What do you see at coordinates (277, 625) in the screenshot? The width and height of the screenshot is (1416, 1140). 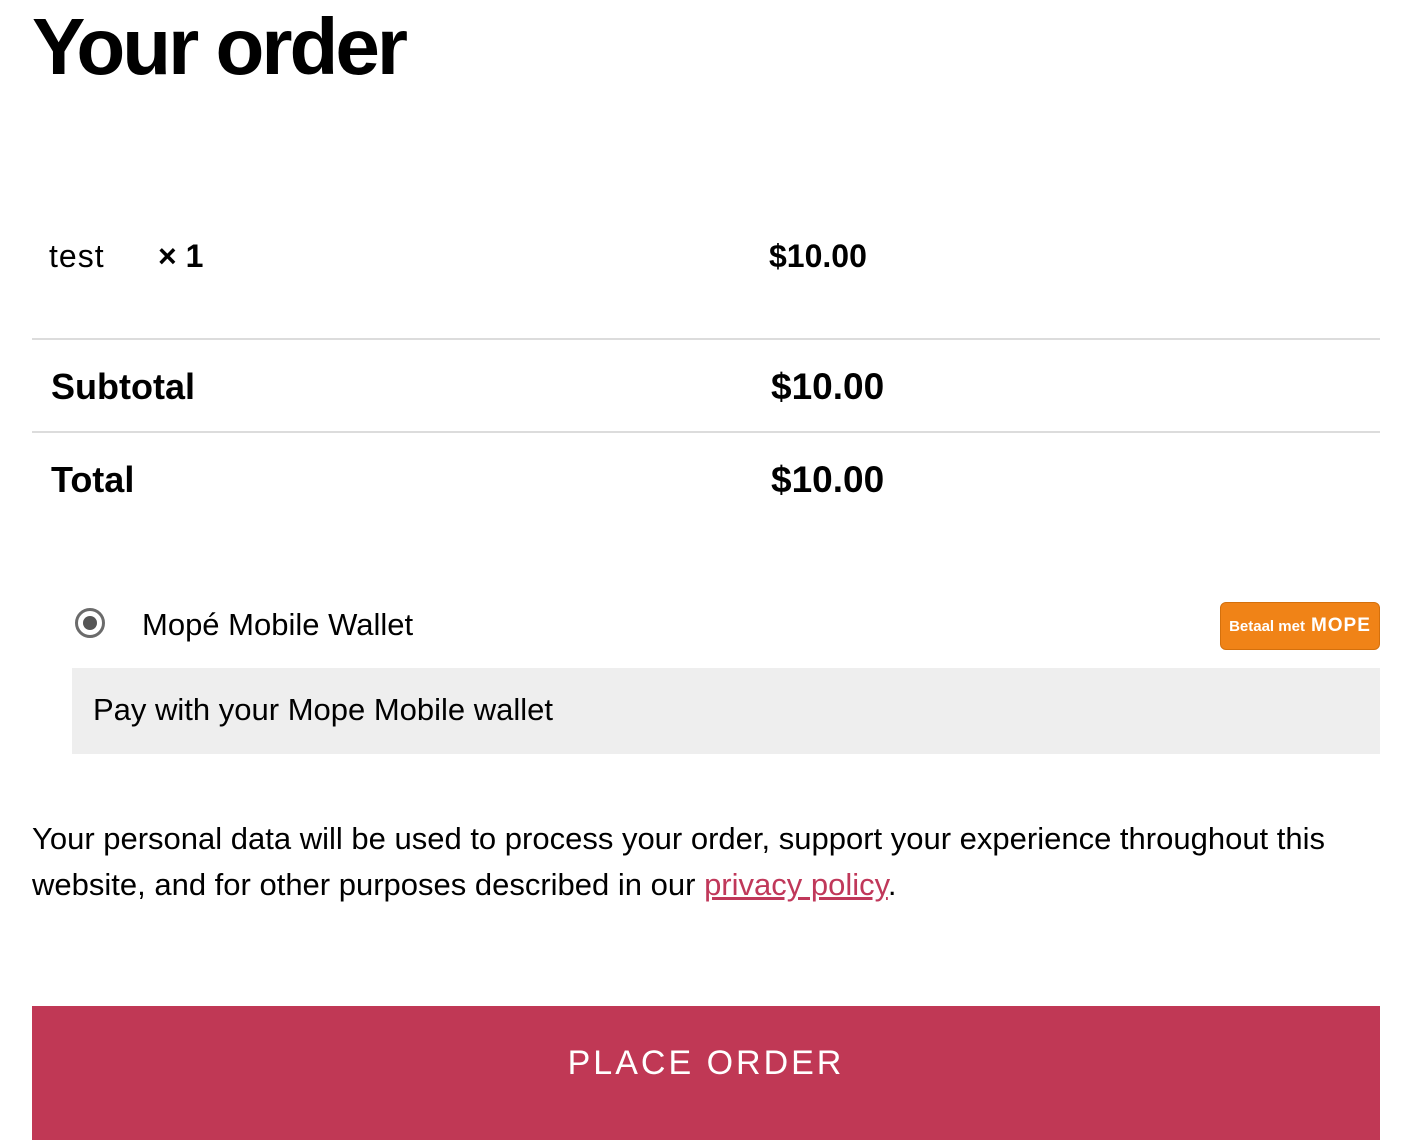 I see `payment-method-label: Mopé Mobile Wallet` at bounding box center [277, 625].